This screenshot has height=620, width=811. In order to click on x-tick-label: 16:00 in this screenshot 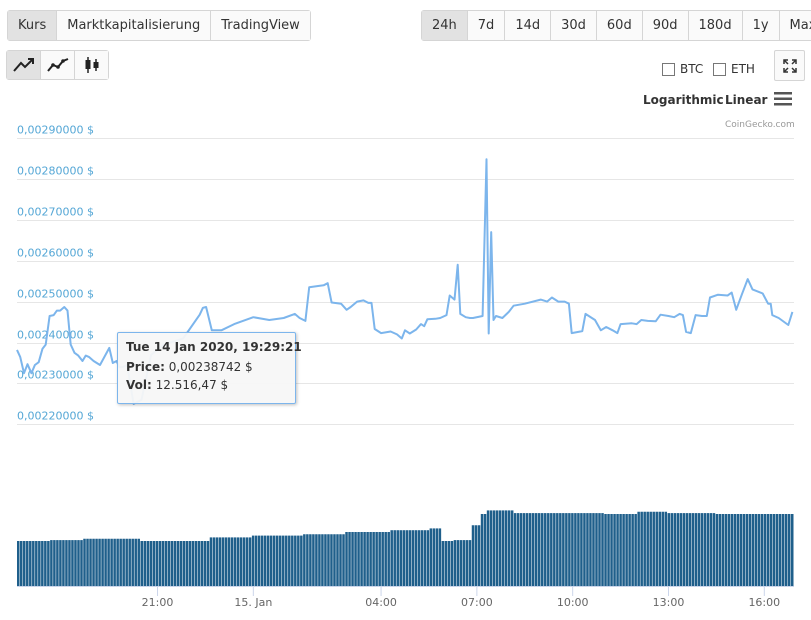, I will do `click(764, 602)`.